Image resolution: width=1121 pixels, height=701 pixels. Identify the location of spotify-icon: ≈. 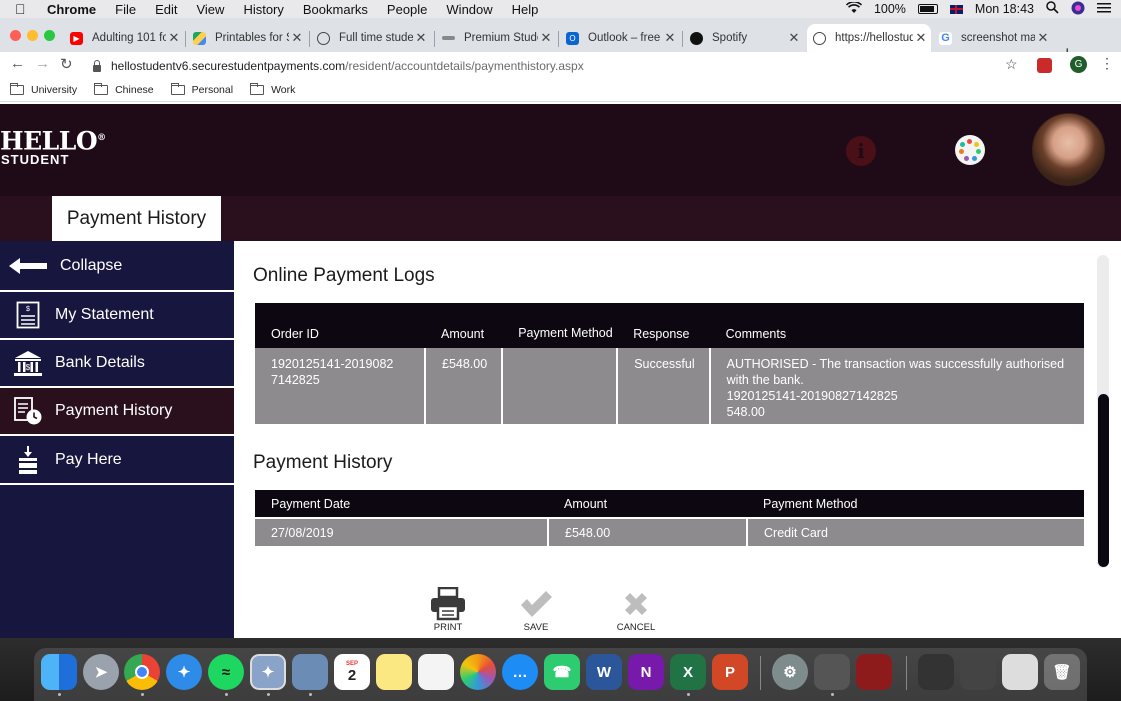
(226, 672).